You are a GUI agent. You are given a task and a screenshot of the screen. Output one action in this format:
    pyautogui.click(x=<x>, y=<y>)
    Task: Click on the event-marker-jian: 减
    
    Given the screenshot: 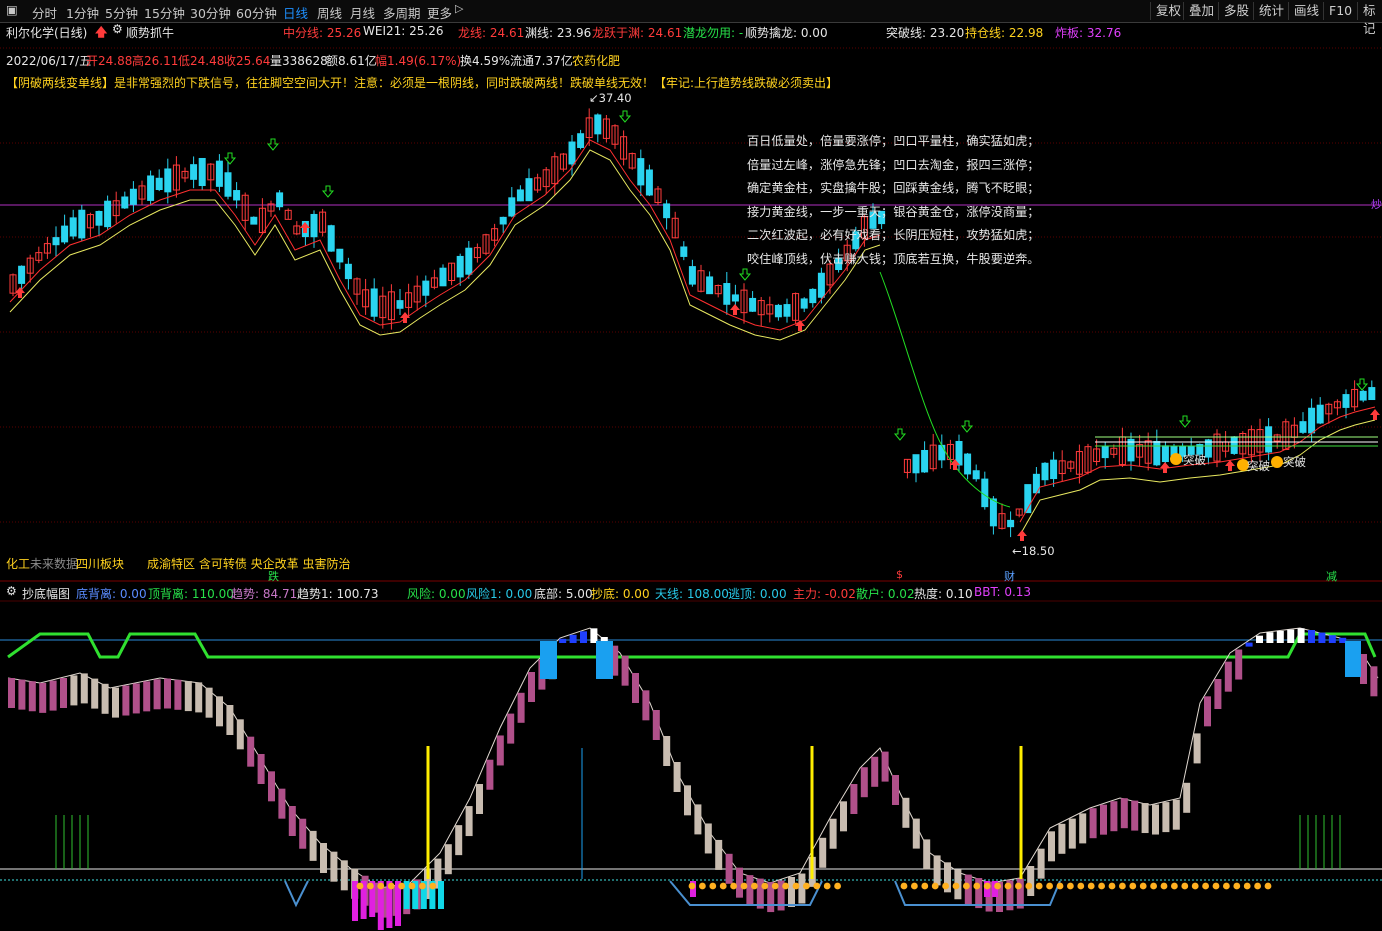 What is the action you would take?
    pyautogui.click(x=1331, y=576)
    